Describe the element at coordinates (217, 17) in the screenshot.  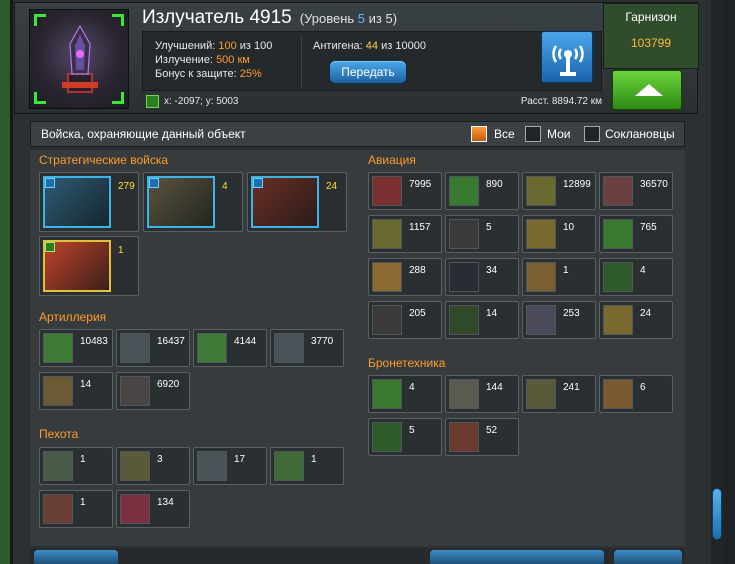
I see `object-title: Излучатель 4915` at that location.